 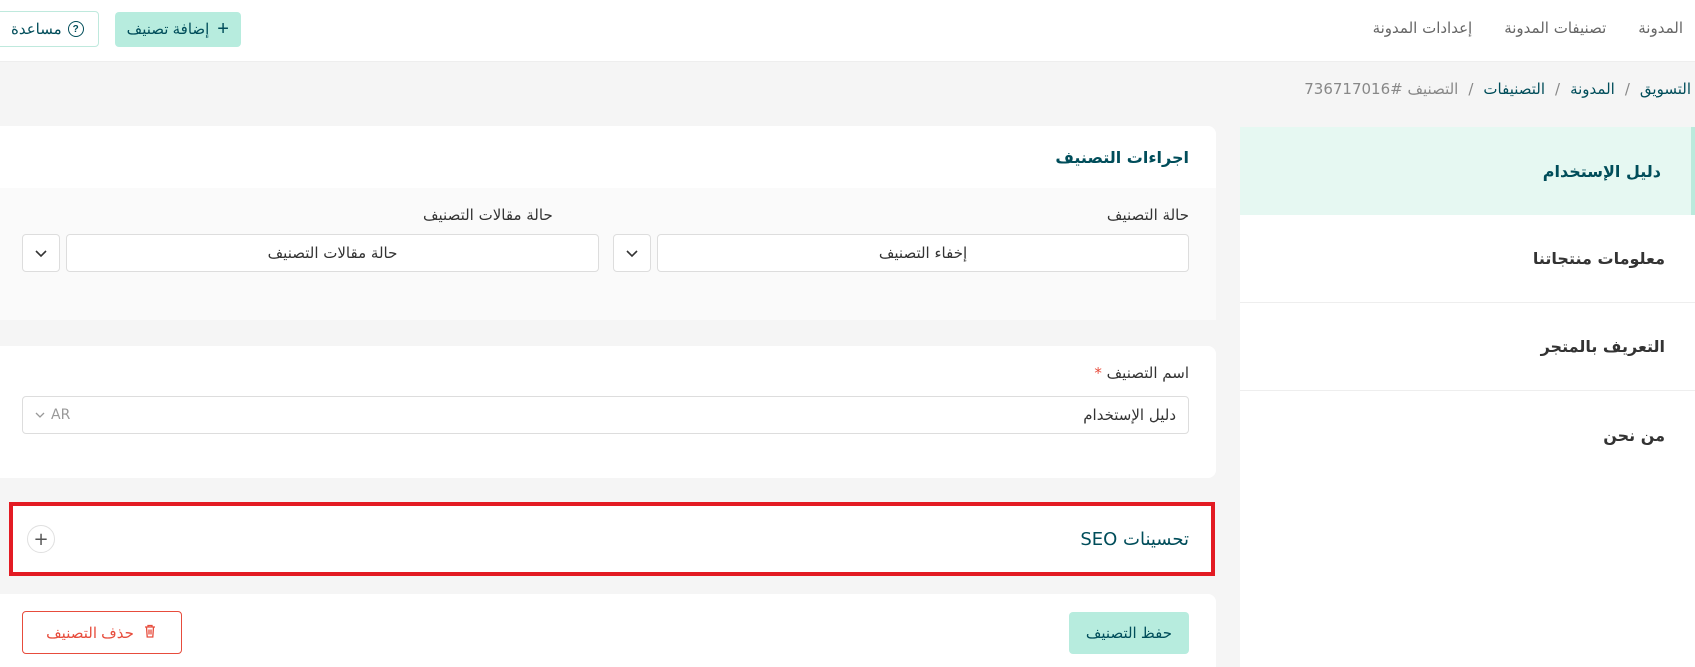 What do you see at coordinates (1467, 171) in the screenshot?
I see `sidebar-item-user-guide: دليل الإستخدام` at bounding box center [1467, 171].